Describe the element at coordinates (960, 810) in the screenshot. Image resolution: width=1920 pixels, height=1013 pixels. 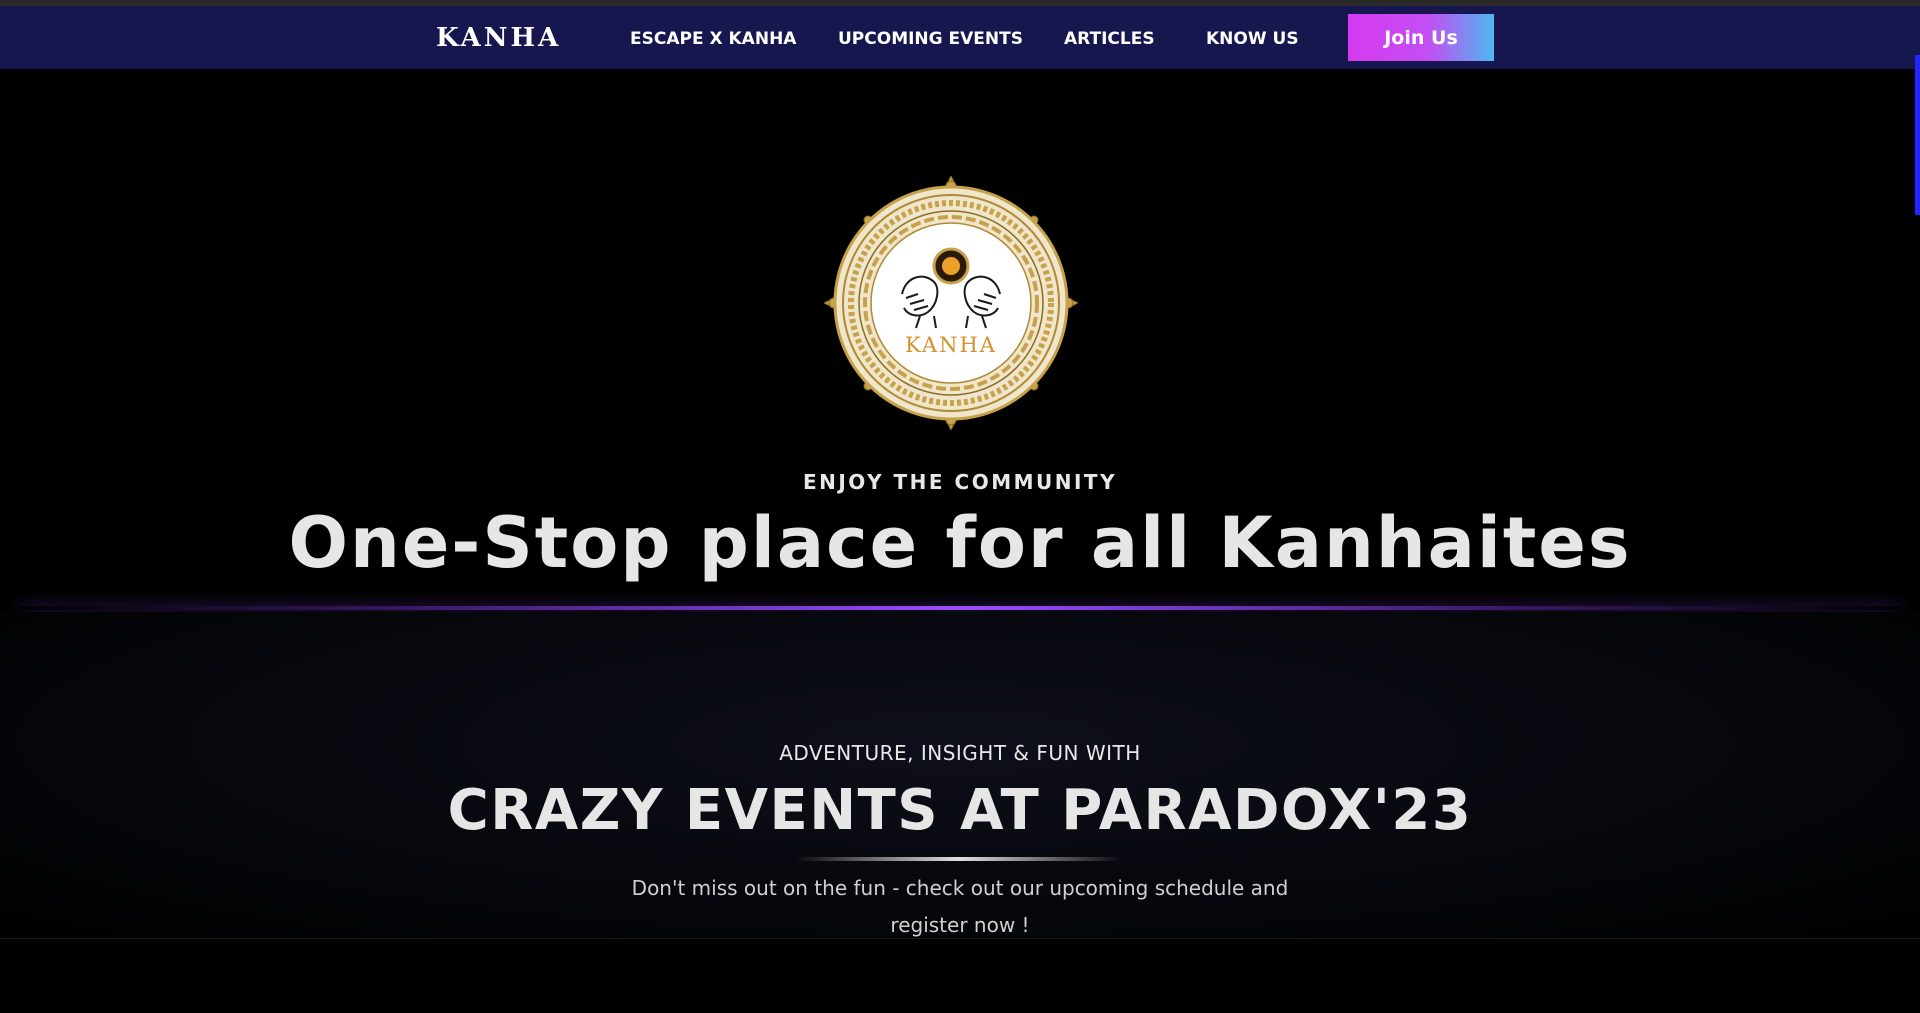
I see `events-title: CRAZY EVENTS AT PARADOX'23` at that location.